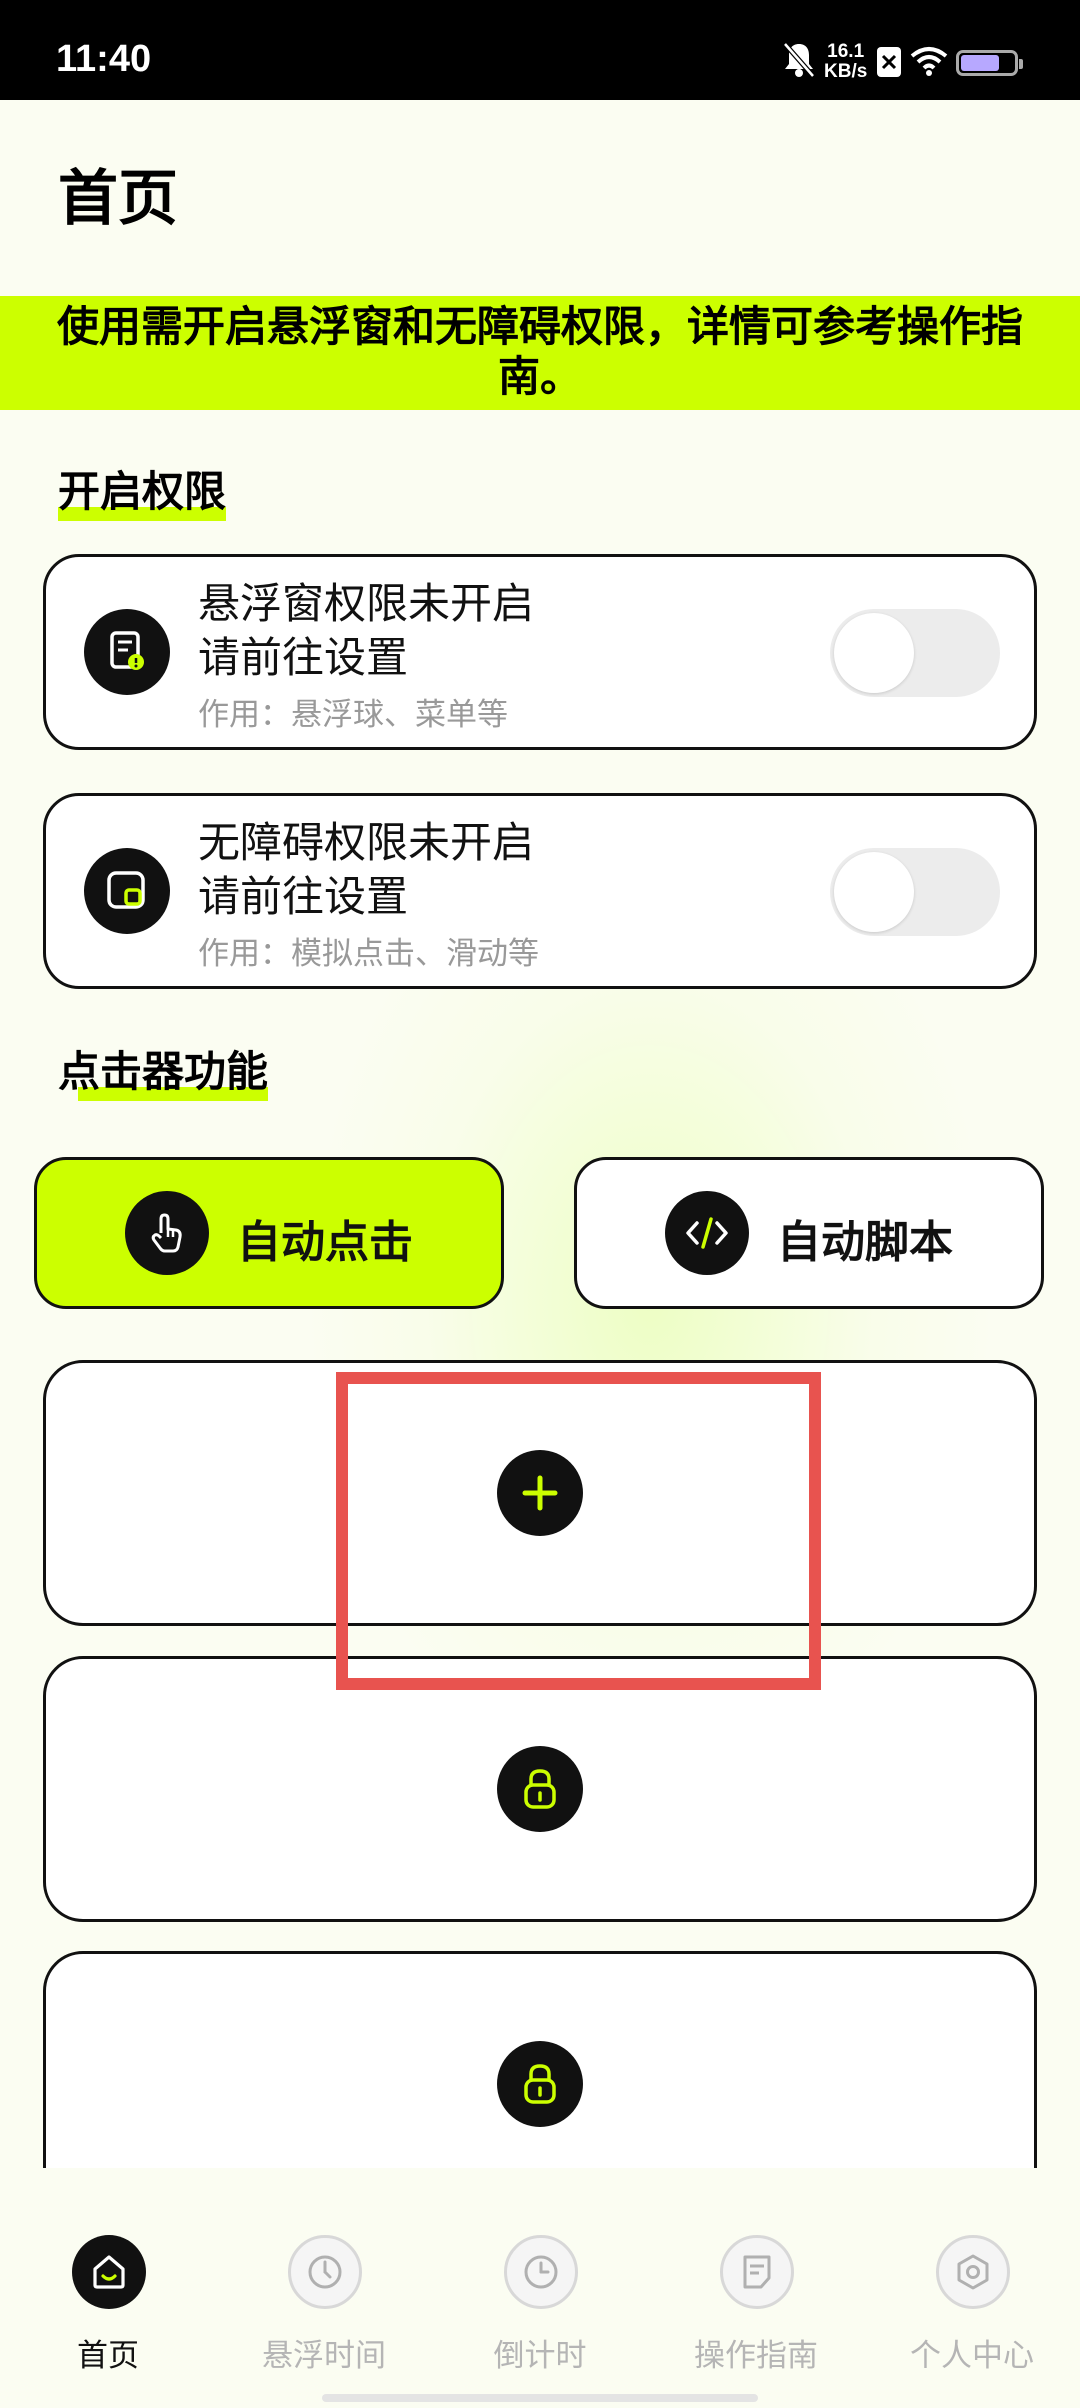  Describe the element at coordinates (929, 63) in the screenshot. I see `wifi-icon` at that location.